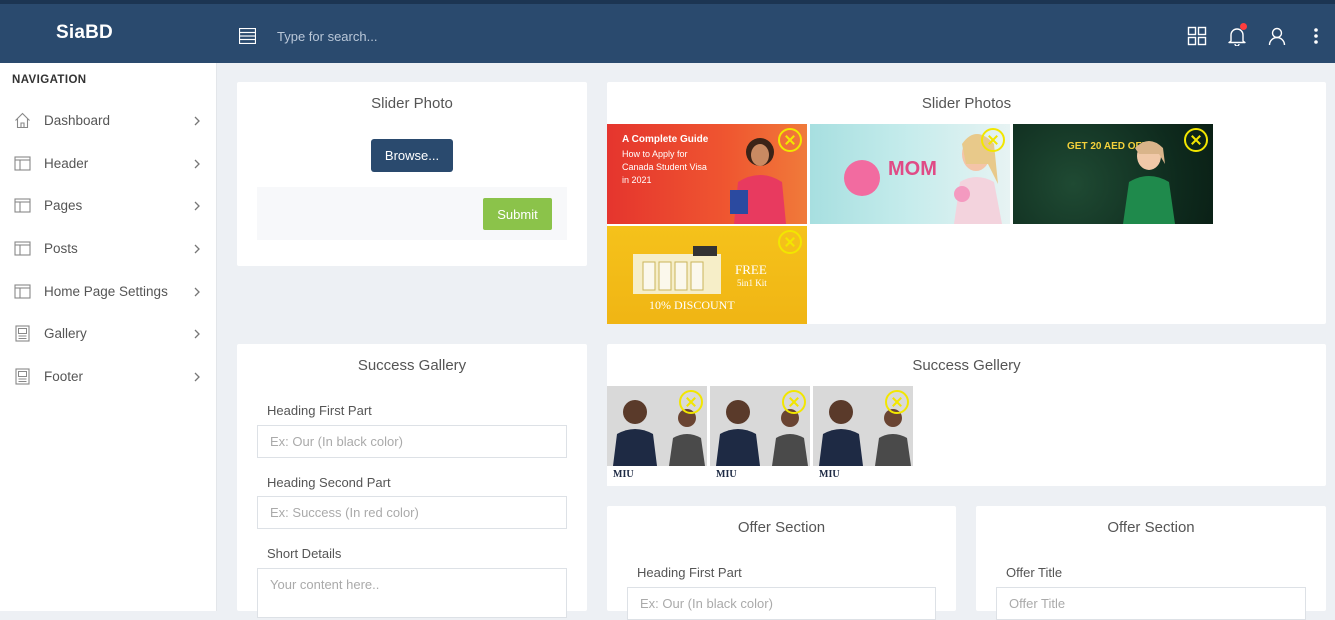  What do you see at coordinates (517, 214) in the screenshot?
I see `submit-button: Submit` at bounding box center [517, 214].